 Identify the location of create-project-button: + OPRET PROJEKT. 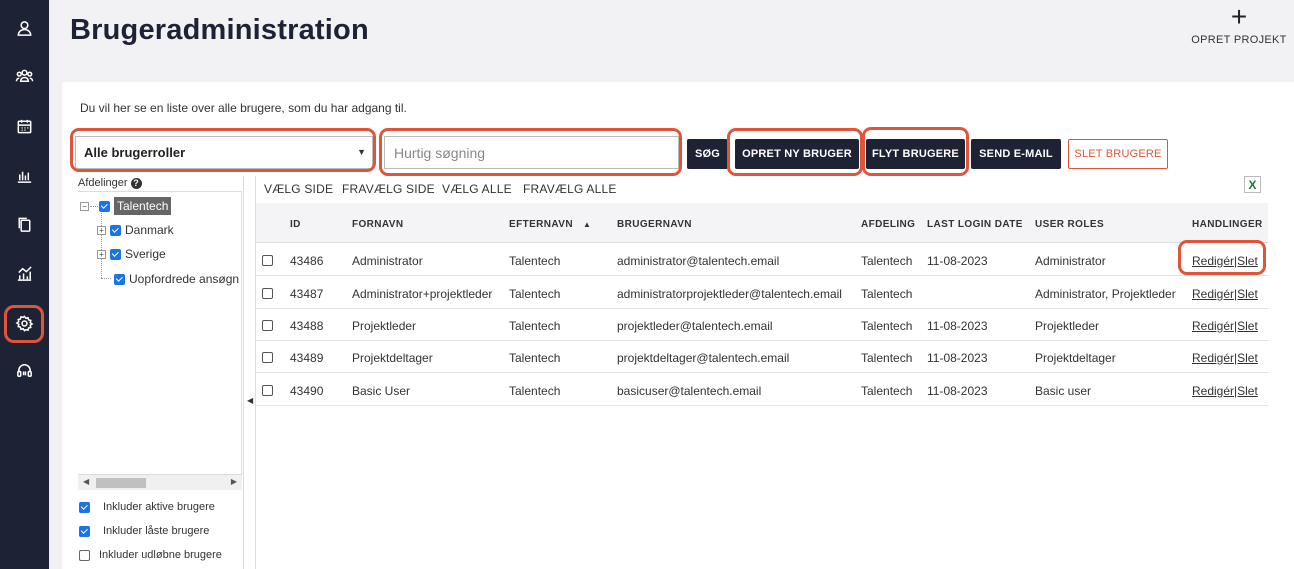
(1239, 25).